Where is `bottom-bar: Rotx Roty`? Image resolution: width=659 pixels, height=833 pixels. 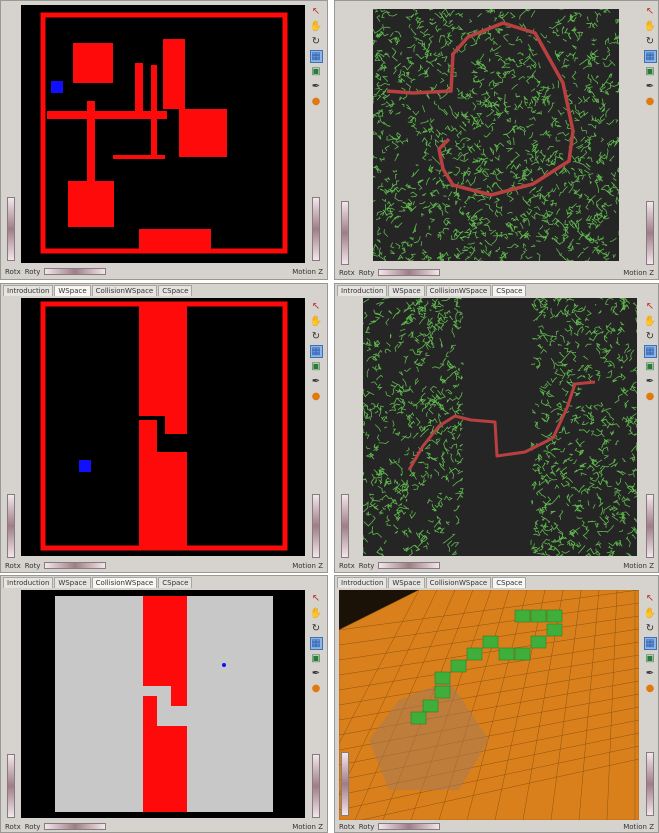 bottom-bar: Rotx Roty is located at coordinates (390, 272).